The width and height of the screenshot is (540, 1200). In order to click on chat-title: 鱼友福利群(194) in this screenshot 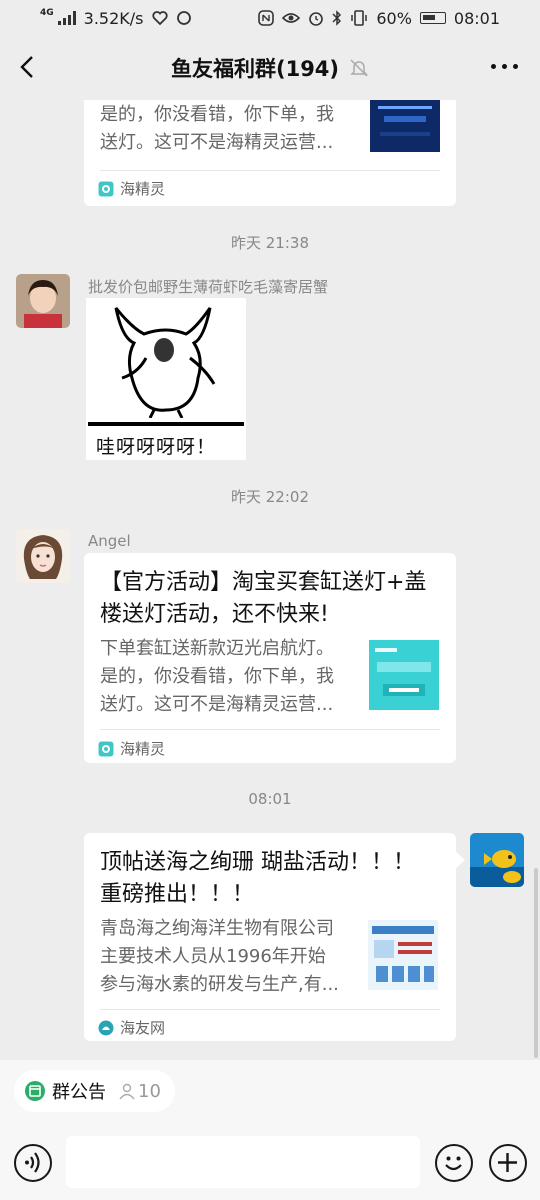, I will do `click(255, 69)`.